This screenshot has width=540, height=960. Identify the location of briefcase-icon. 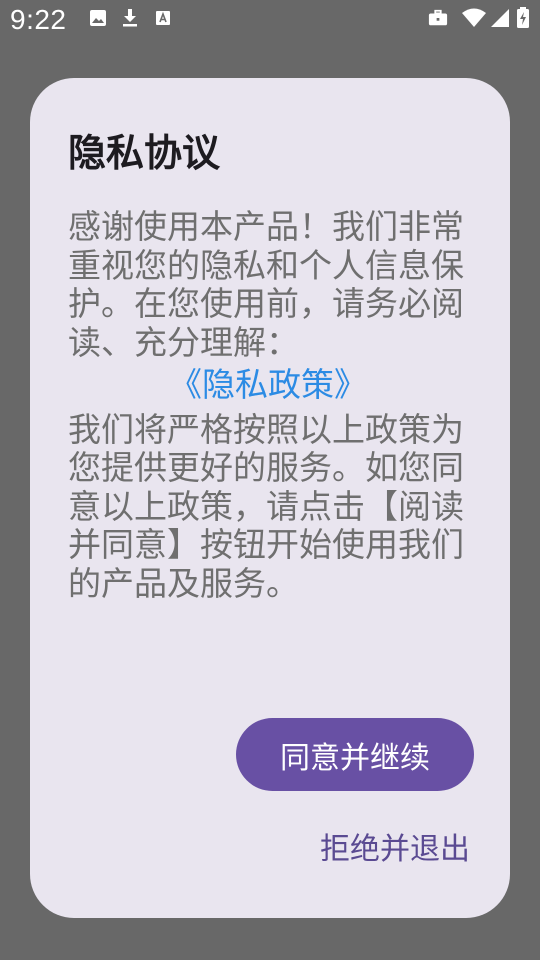
(438, 18).